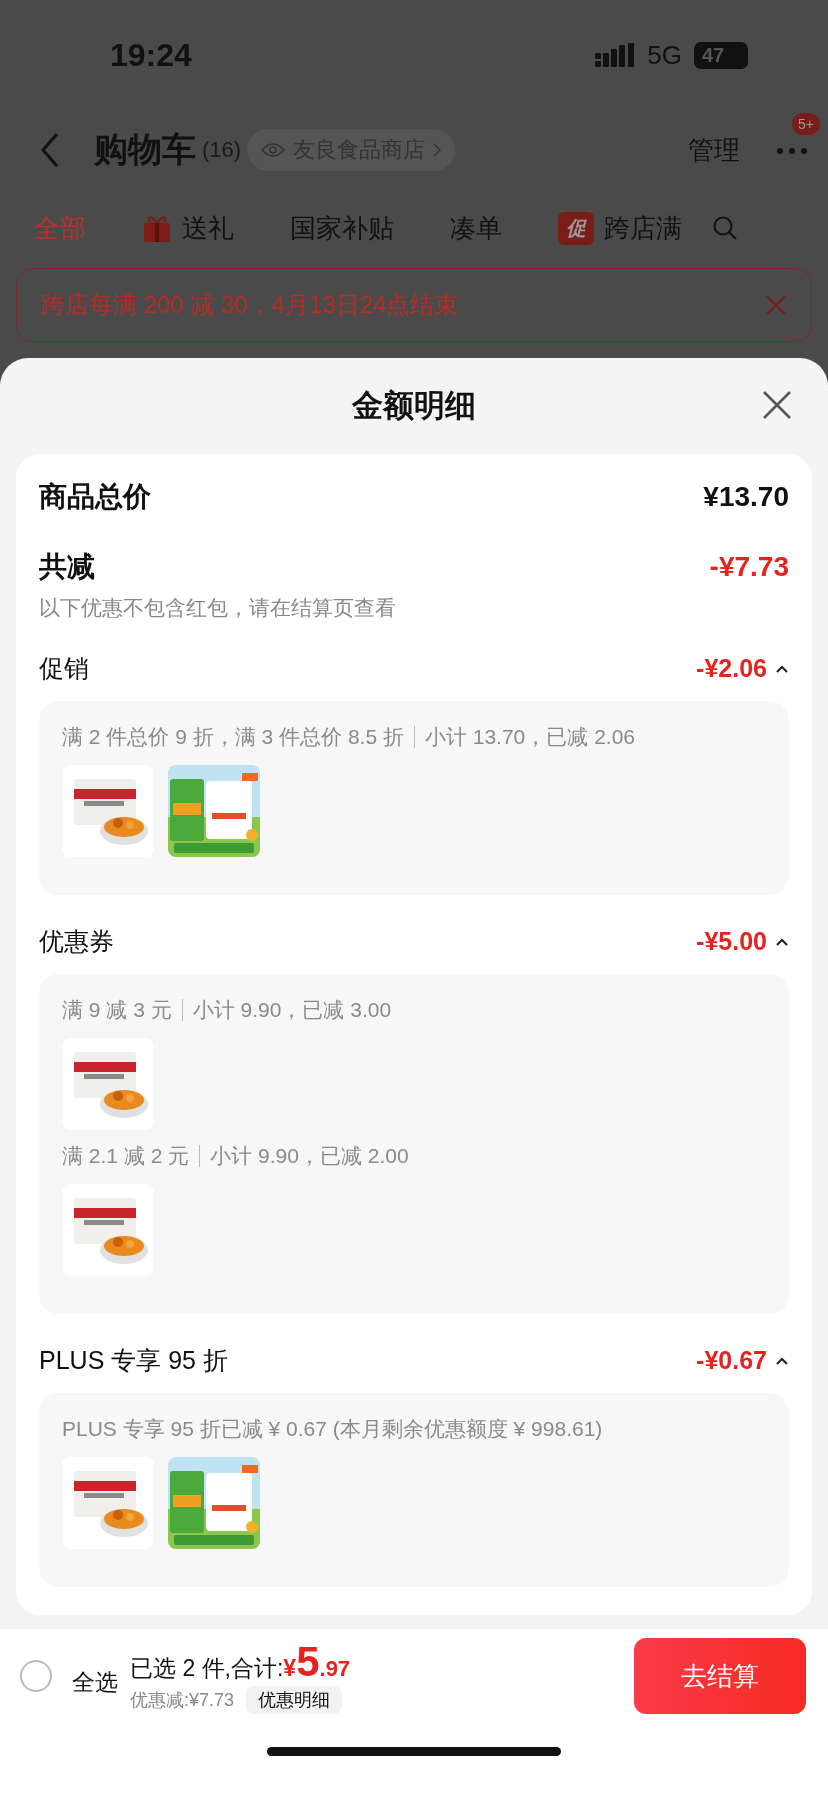 The height and width of the screenshot is (1795, 828). I want to click on total-label: 商品总价, so click(95, 497).